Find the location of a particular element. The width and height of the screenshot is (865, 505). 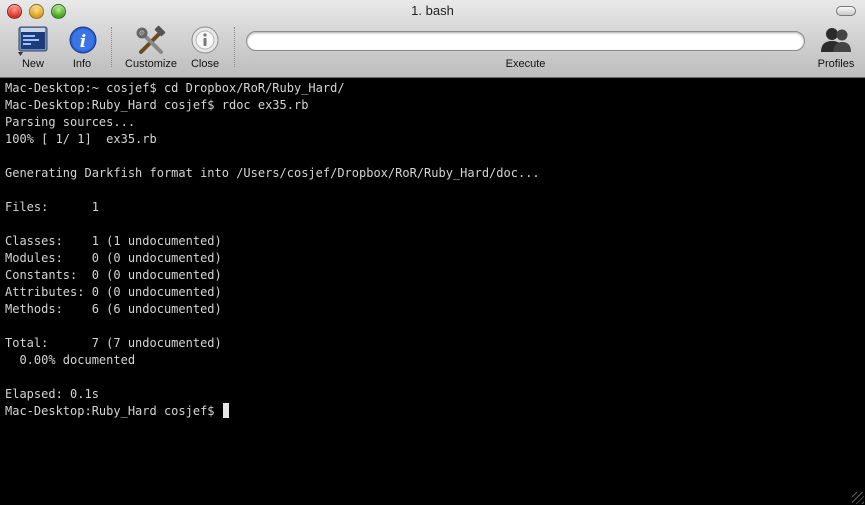

resize-grip is located at coordinates (858, 498).